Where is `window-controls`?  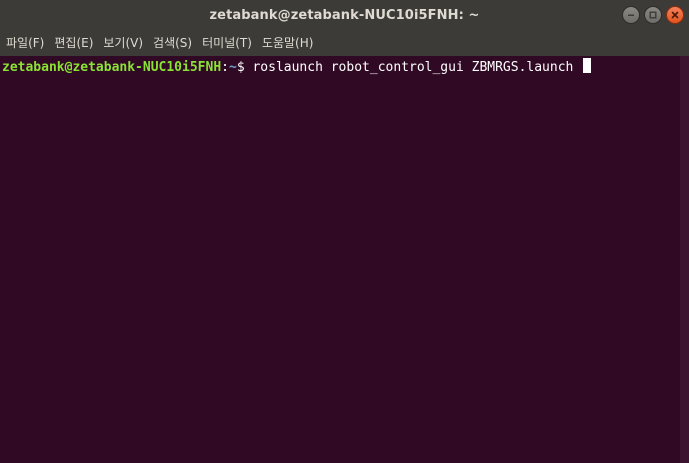 window-controls is located at coordinates (653, 15).